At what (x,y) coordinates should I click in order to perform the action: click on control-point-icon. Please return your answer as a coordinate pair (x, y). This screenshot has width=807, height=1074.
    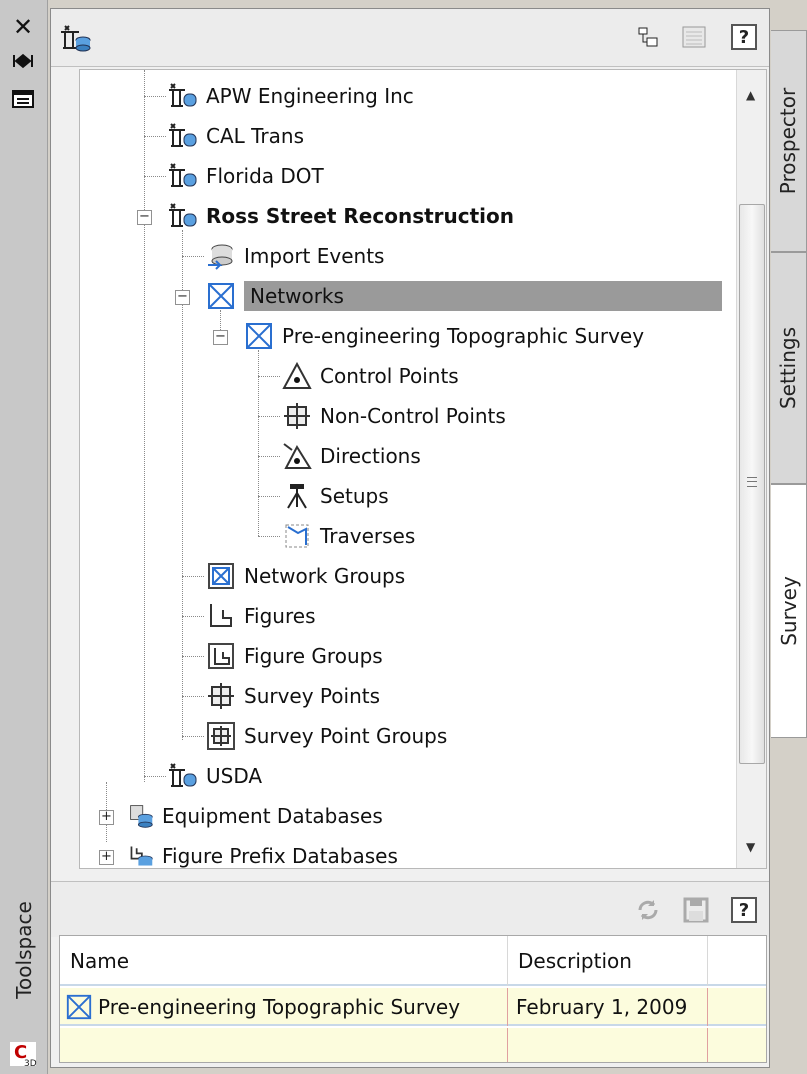
    Looking at the image, I should click on (297, 375).